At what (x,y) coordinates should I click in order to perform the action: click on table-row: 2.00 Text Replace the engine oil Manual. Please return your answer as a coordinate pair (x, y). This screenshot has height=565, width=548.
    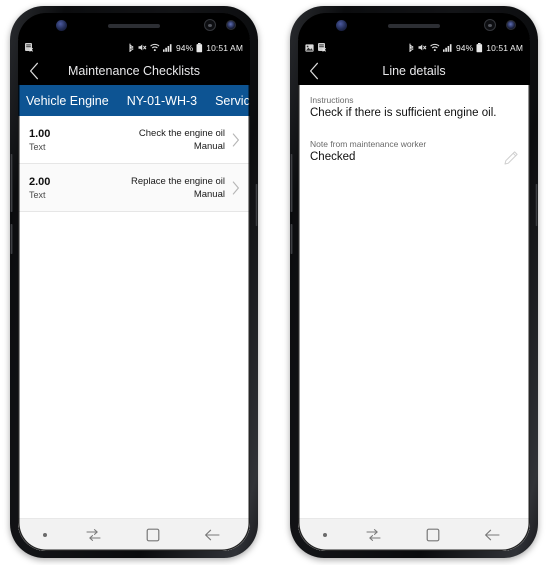
    Looking at the image, I should click on (134, 188).